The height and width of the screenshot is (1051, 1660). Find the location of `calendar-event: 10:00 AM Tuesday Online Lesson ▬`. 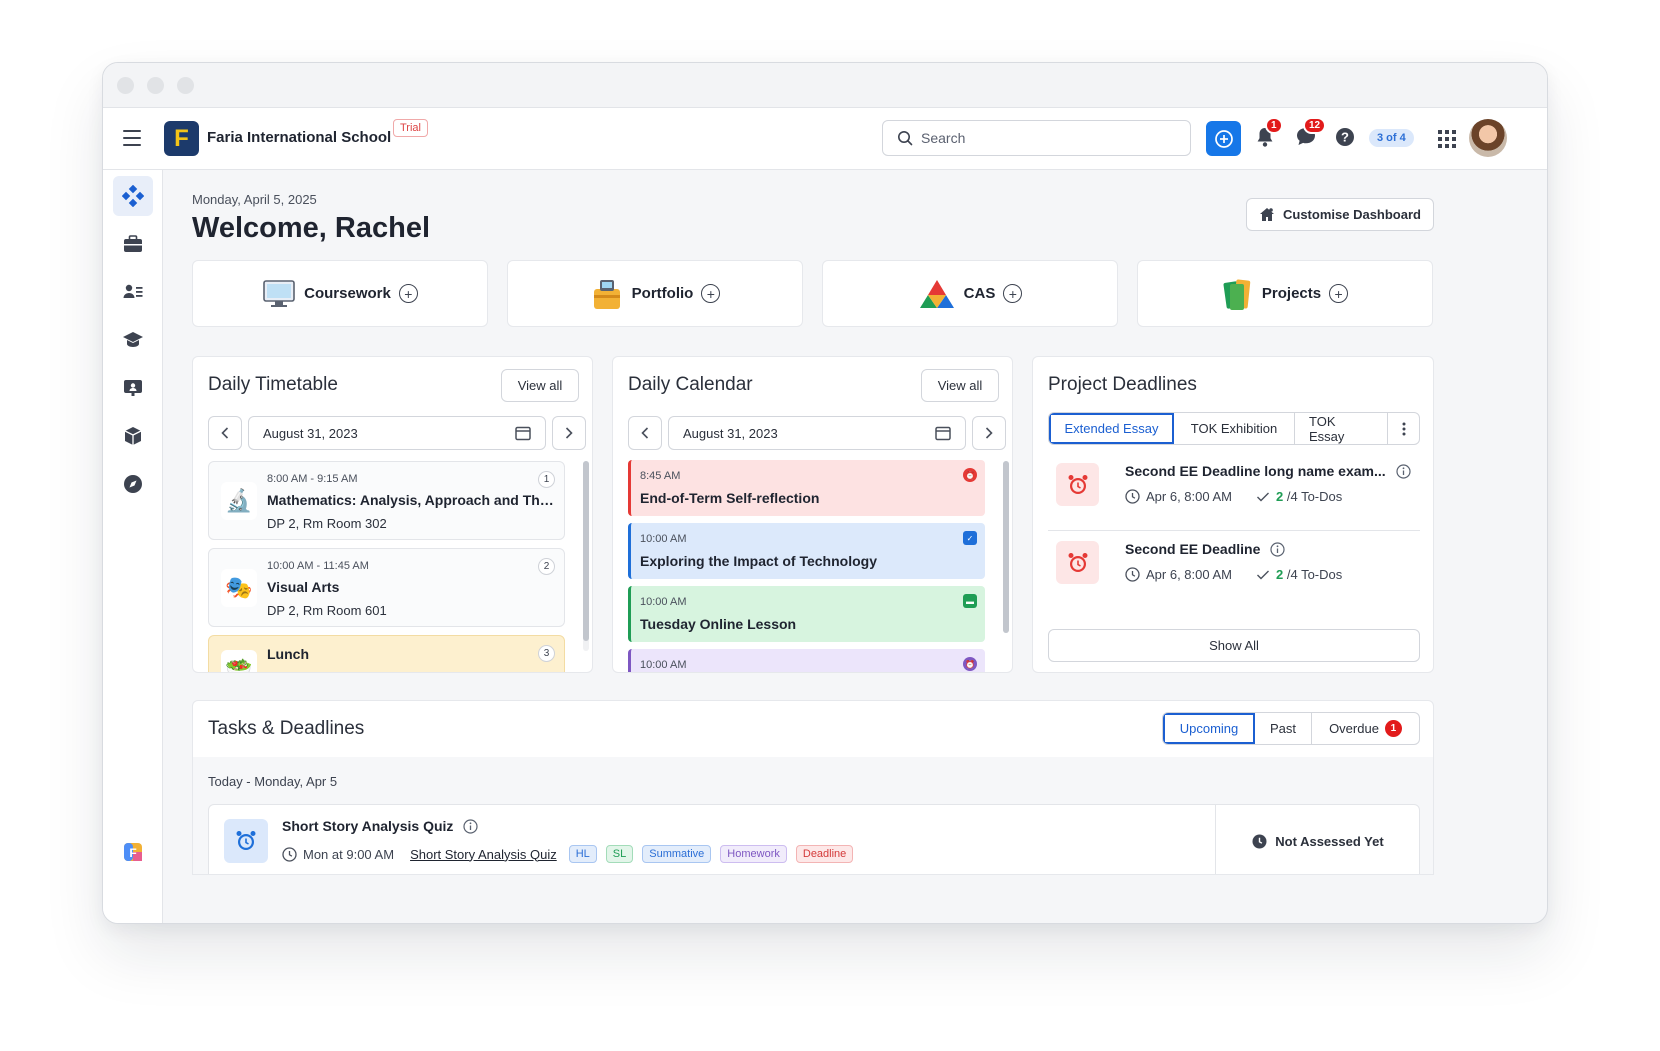

calendar-event: 10:00 AM Tuesday Online Lesson ▬ is located at coordinates (806, 614).